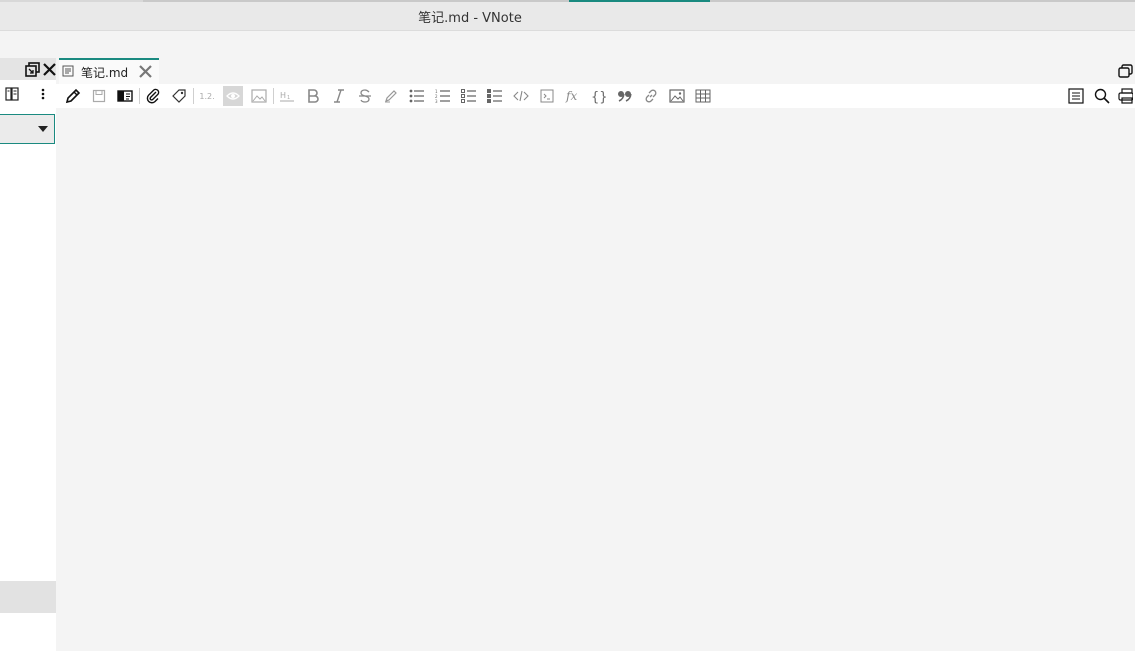 The image size is (1135, 651). What do you see at coordinates (547, 96) in the screenshot?
I see `code-block-icon` at bounding box center [547, 96].